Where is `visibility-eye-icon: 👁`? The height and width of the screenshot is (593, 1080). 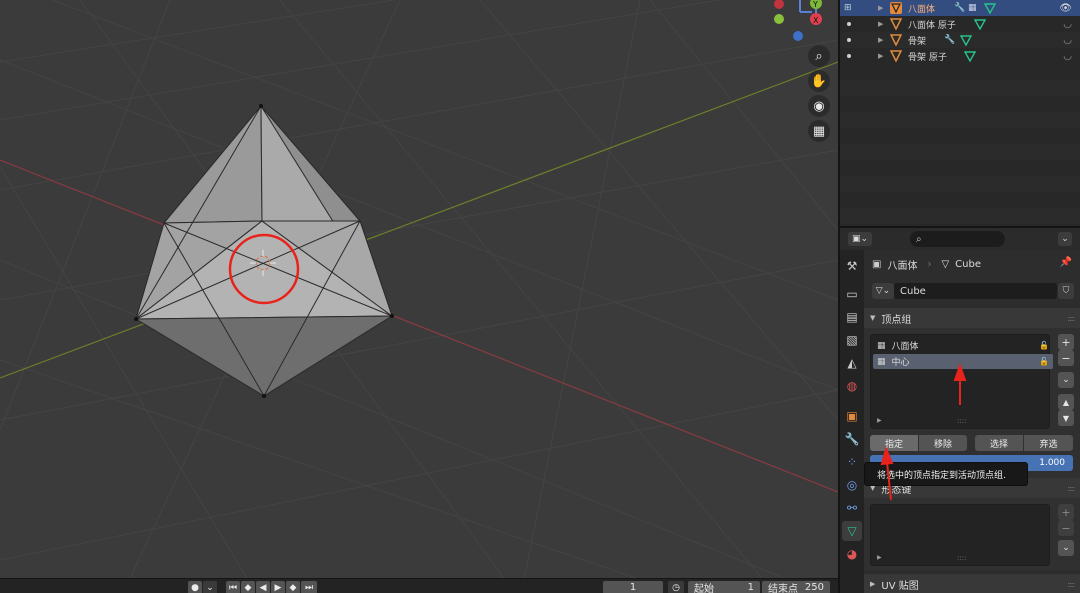 visibility-eye-icon: 👁 is located at coordinates (1065, 8).